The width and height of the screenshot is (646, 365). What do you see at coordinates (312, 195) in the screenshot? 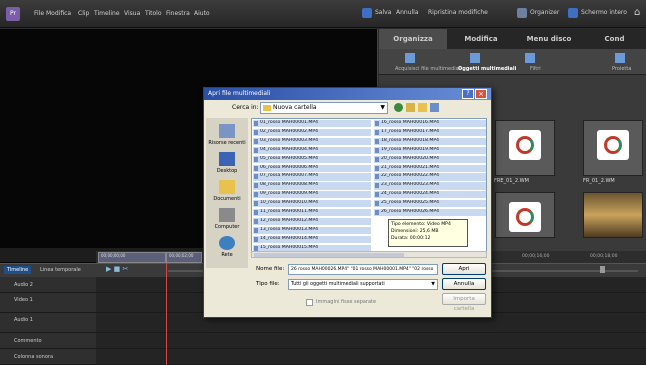
I see `file-row: 09_rosso MAH00009.MP4` at bounding box center [312, 195].